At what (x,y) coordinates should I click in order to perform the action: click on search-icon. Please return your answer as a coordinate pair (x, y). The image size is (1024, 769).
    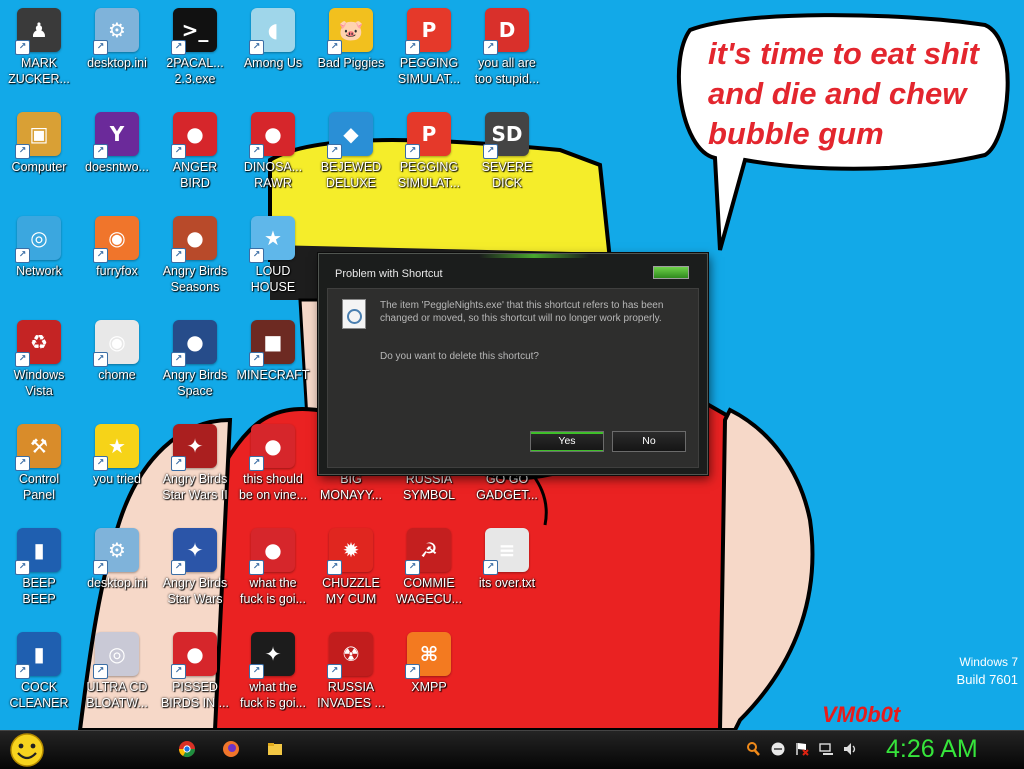
    Looking at the image, I should click on (753, 749).